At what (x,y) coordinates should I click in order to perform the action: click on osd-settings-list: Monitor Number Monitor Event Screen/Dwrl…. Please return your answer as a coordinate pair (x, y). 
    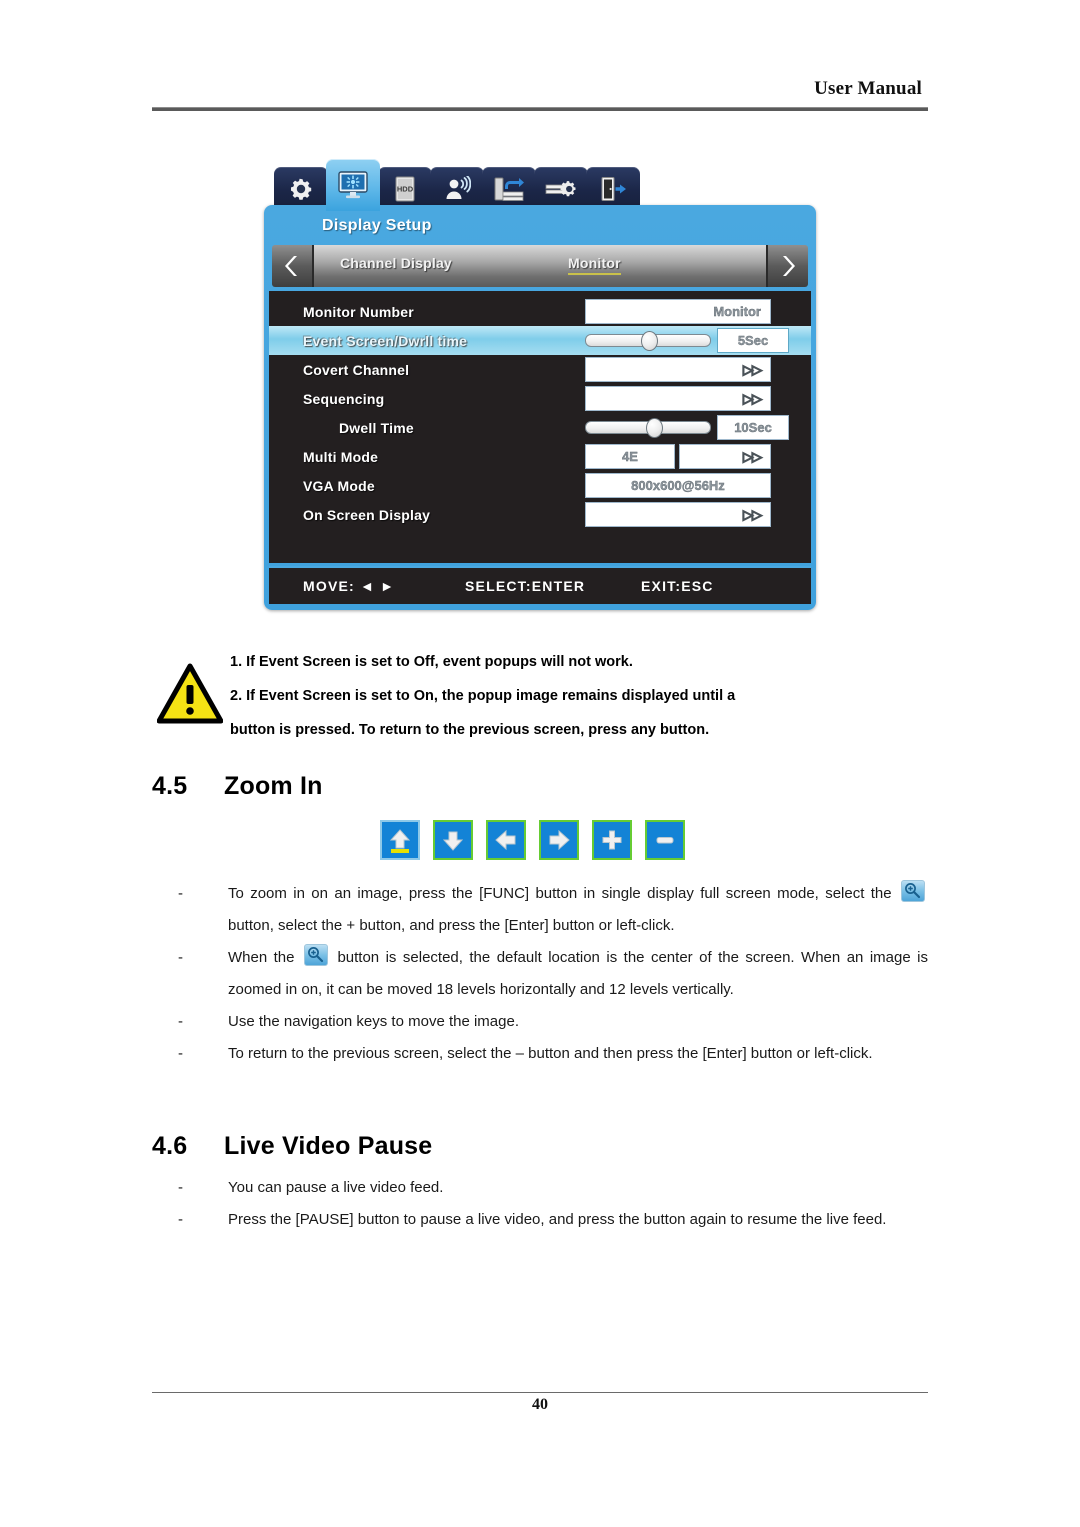
    Looking at the image, I should click on (540, 427).